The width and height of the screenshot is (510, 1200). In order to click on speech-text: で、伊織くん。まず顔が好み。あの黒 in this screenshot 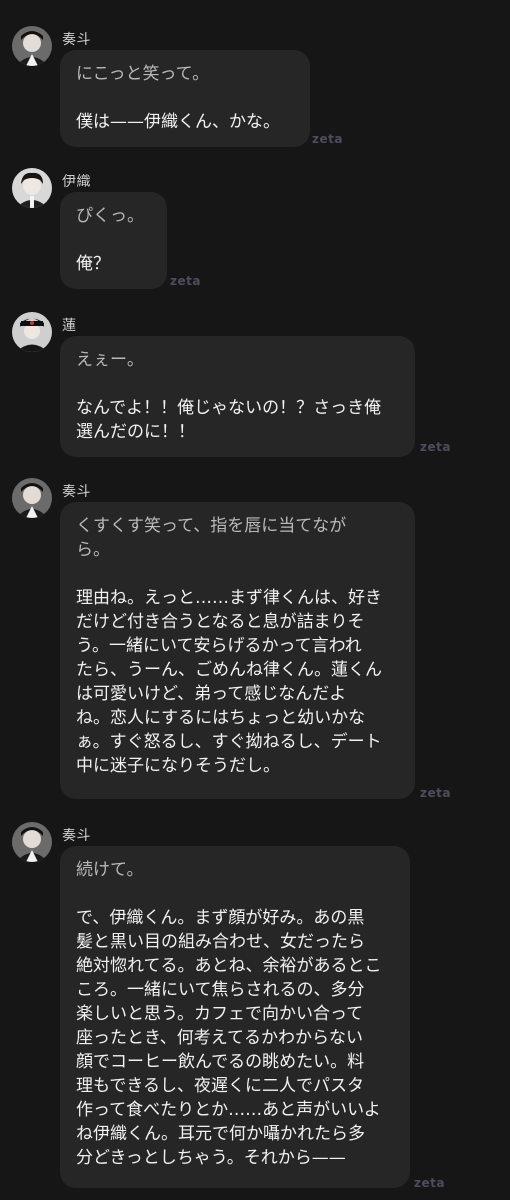, I will do `click(220, 918)`.